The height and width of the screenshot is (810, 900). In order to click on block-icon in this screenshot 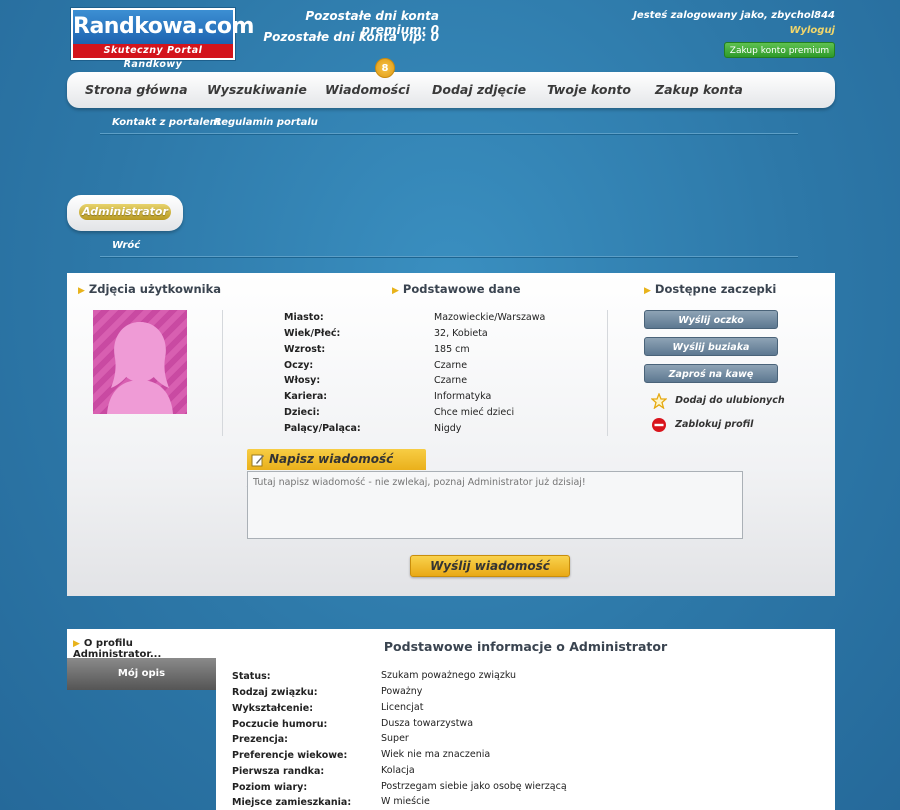, I will do `click(659, 424)`.